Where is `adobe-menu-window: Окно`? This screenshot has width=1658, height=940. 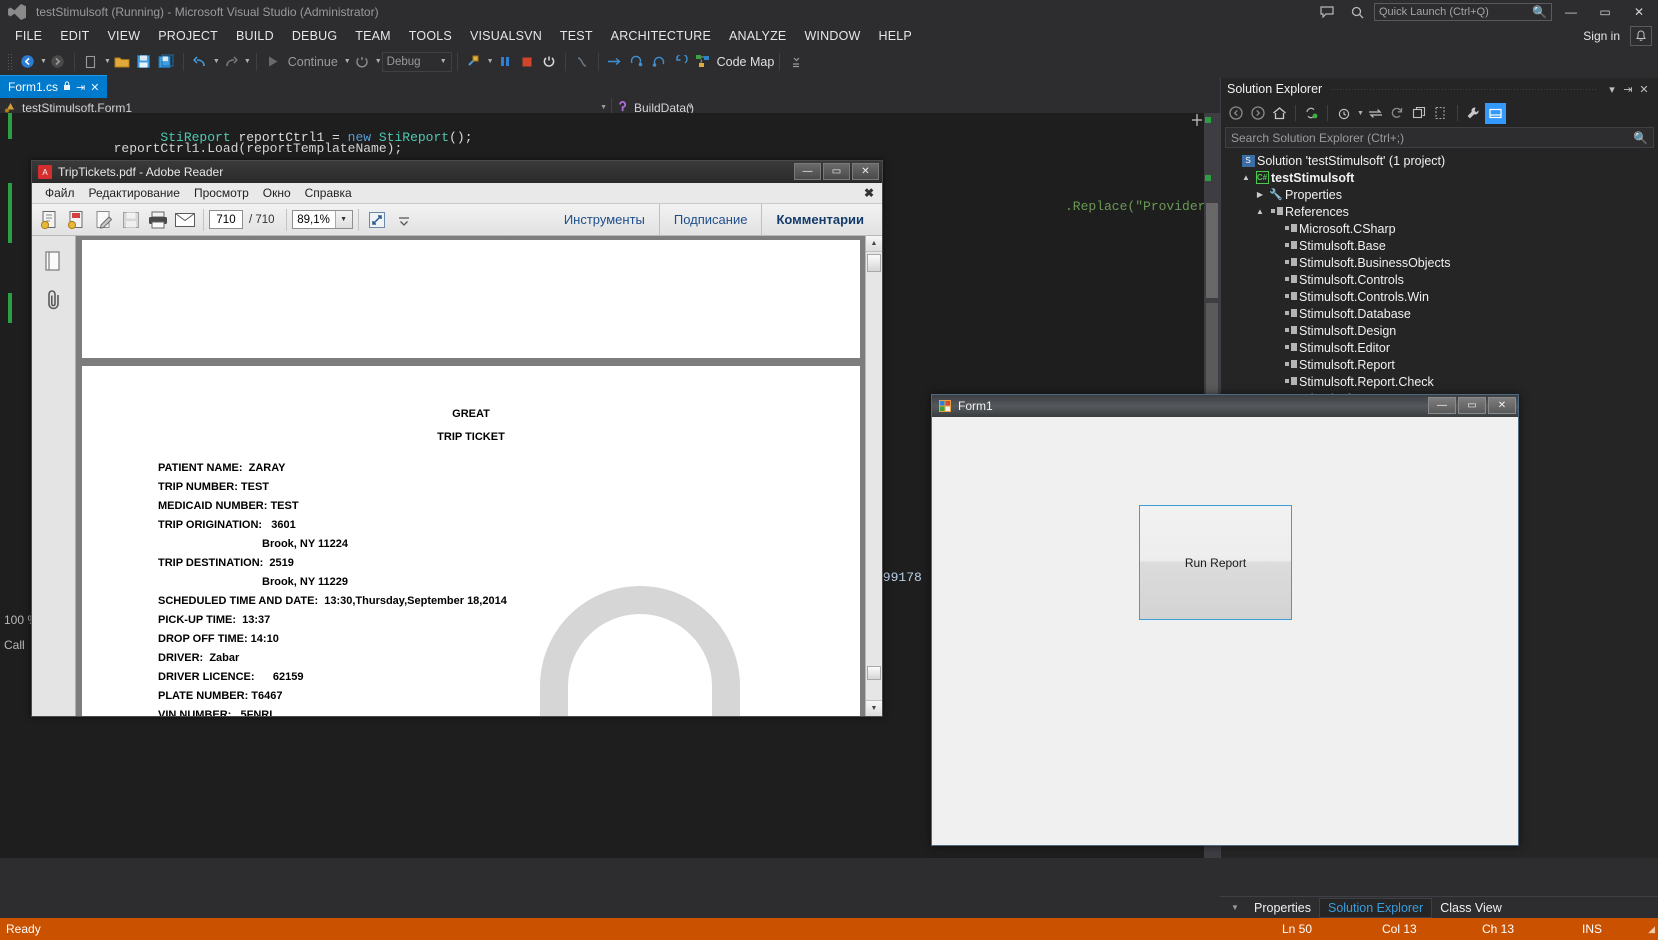 adobe-menu-window: Окно is located at coordinates (277, 193).